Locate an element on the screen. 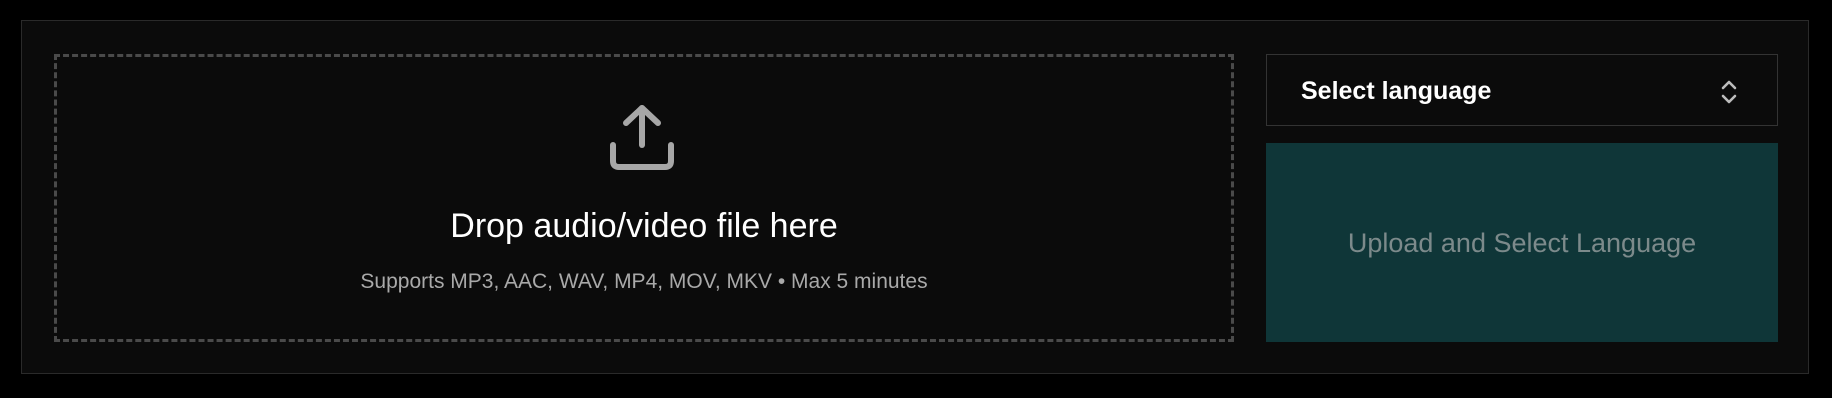 The image size is (1832, 398). chevron-up-down-icon is located at coordinates (1729, 92).